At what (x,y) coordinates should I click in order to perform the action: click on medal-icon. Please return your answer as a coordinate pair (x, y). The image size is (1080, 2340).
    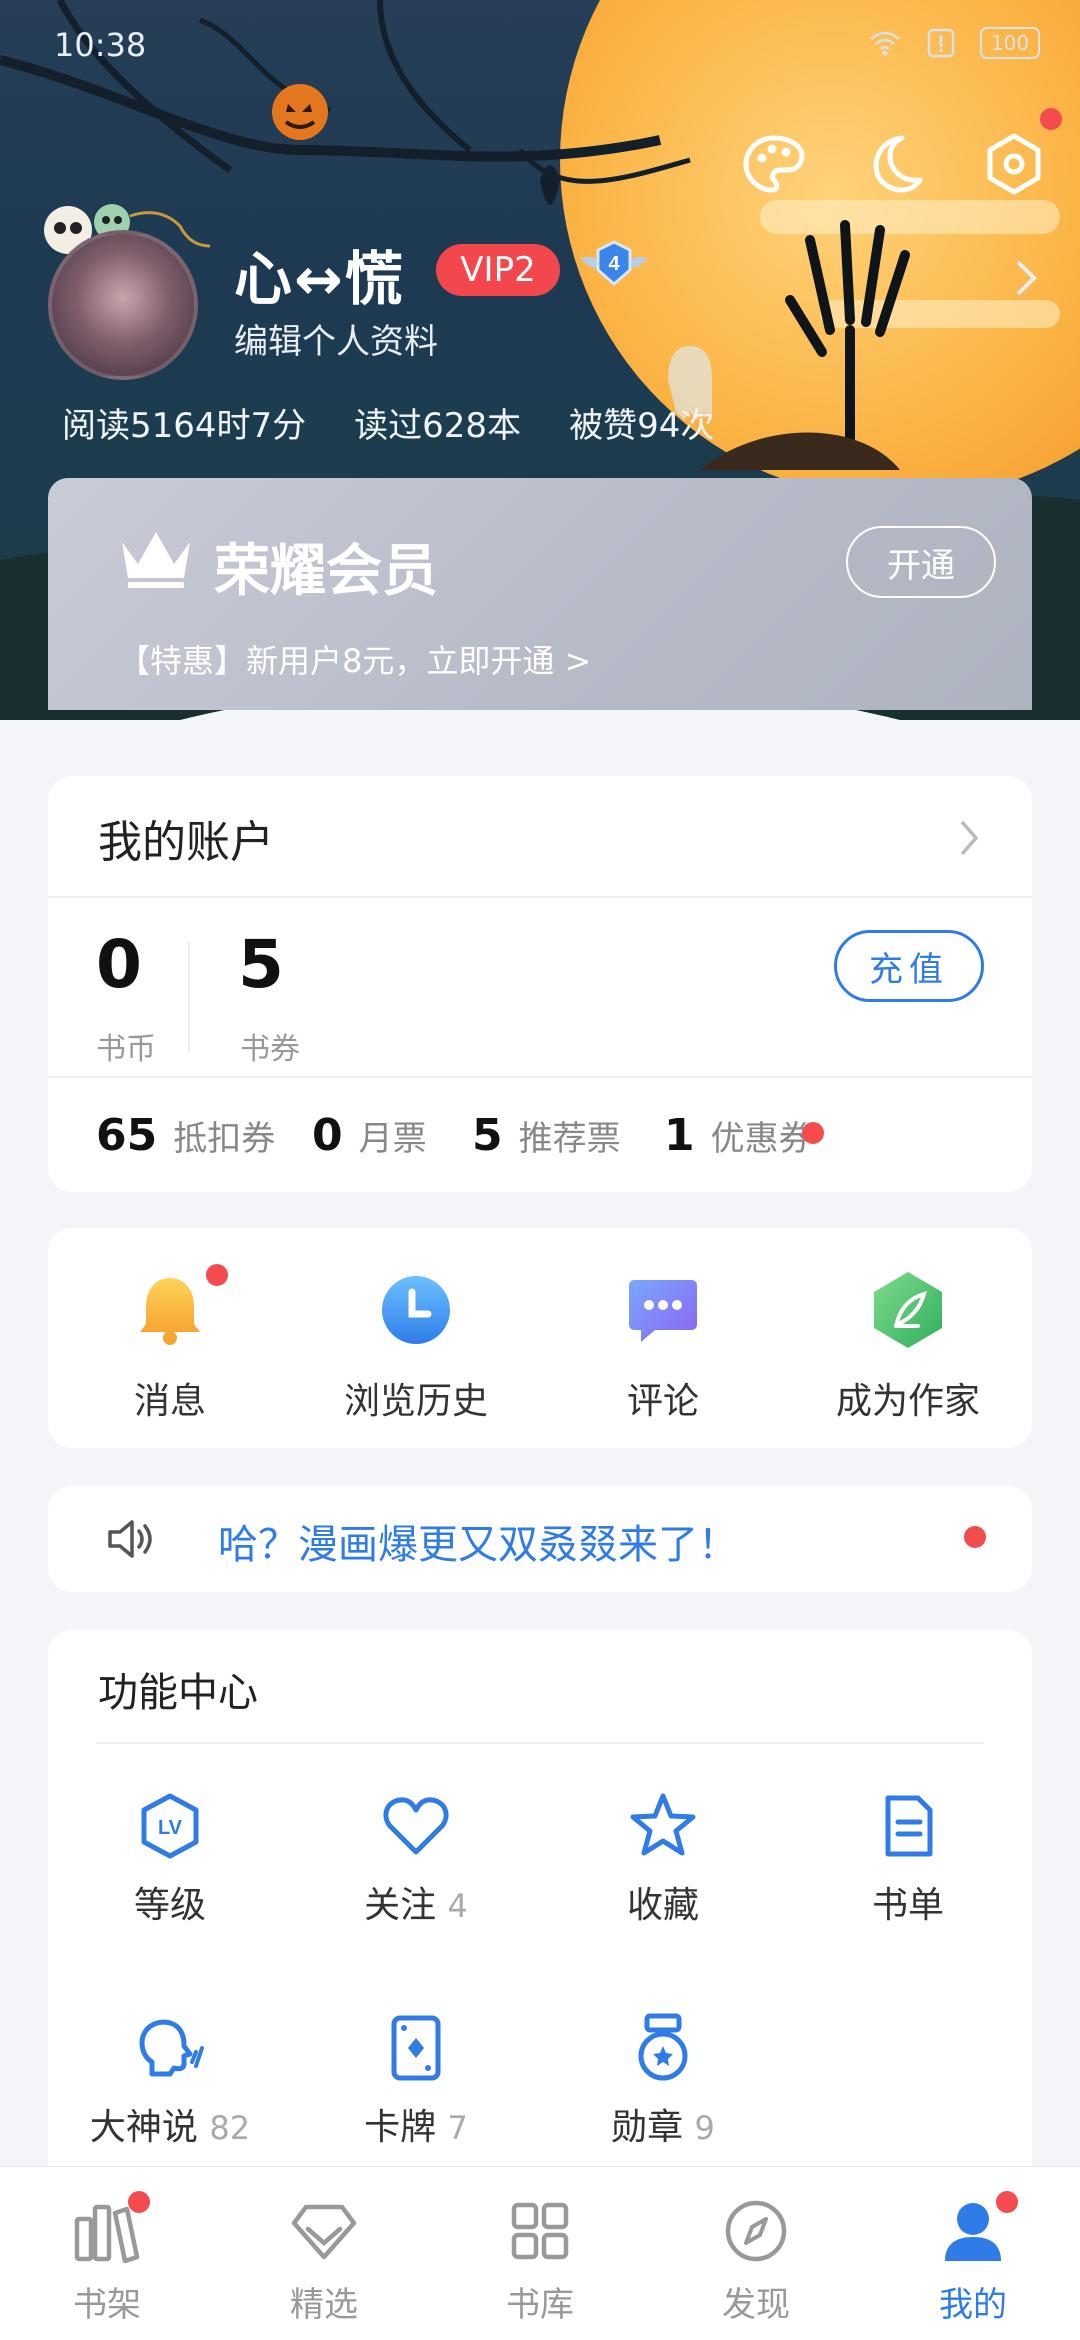
    Looking at the image, I should click on (663, 2047).